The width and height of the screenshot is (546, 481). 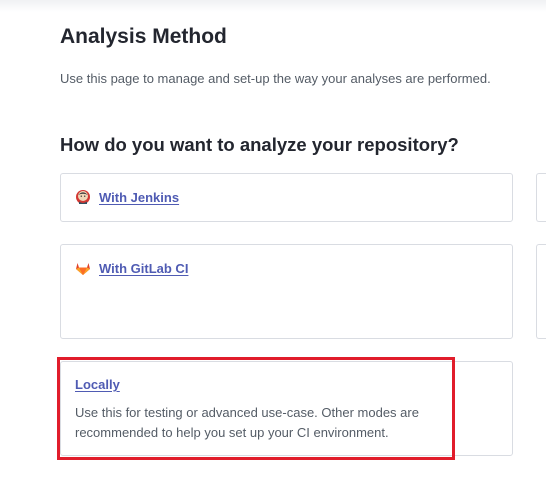 I want to click on gitlab-icon, so click(x=83, y=268).